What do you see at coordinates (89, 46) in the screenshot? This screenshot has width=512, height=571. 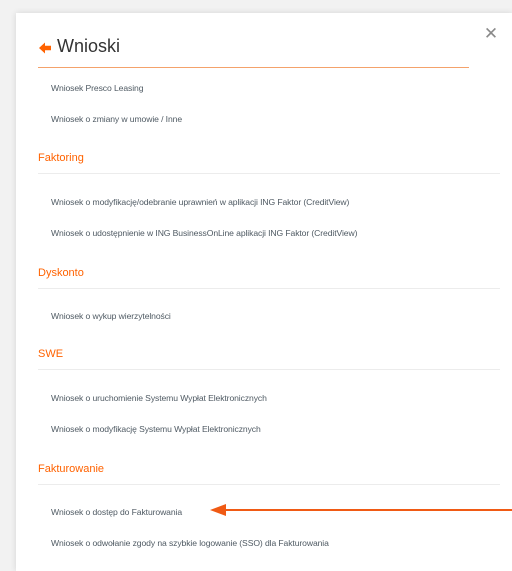 I see `dialog-title: Wnioski` at bounding box center [89, 46].